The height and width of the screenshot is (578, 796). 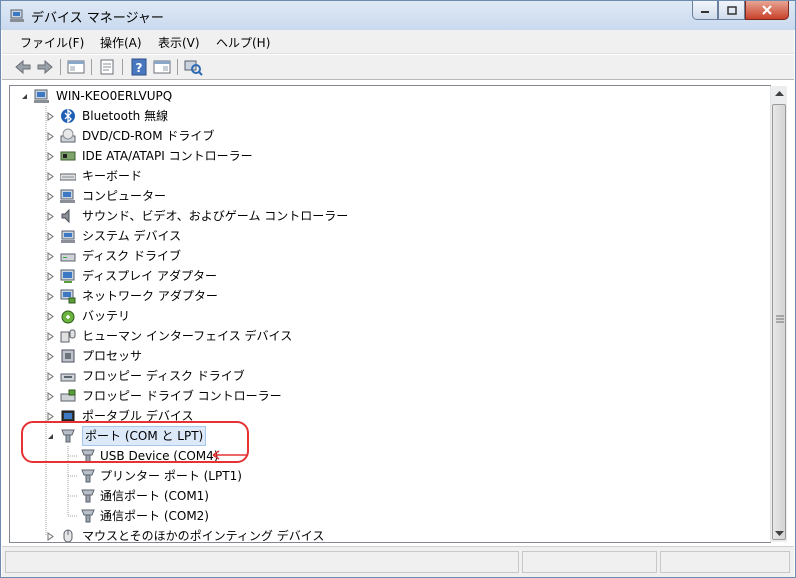 I want to click on port-device-label: 通信ポート (COM2), so click(x=154, y=516).